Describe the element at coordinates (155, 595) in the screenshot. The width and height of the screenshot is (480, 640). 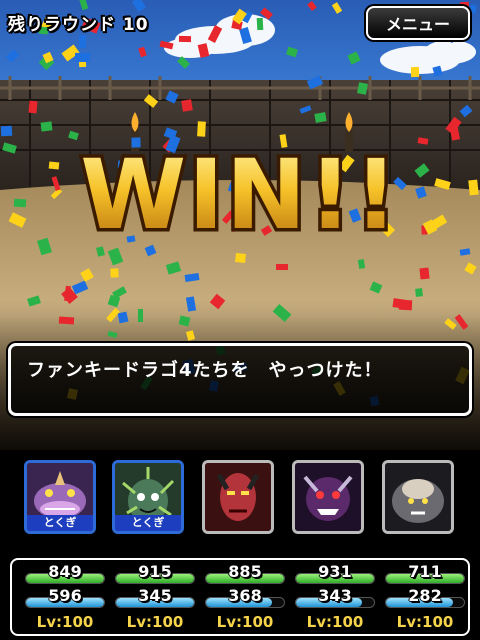
I see `mp-value: 345` at that location.